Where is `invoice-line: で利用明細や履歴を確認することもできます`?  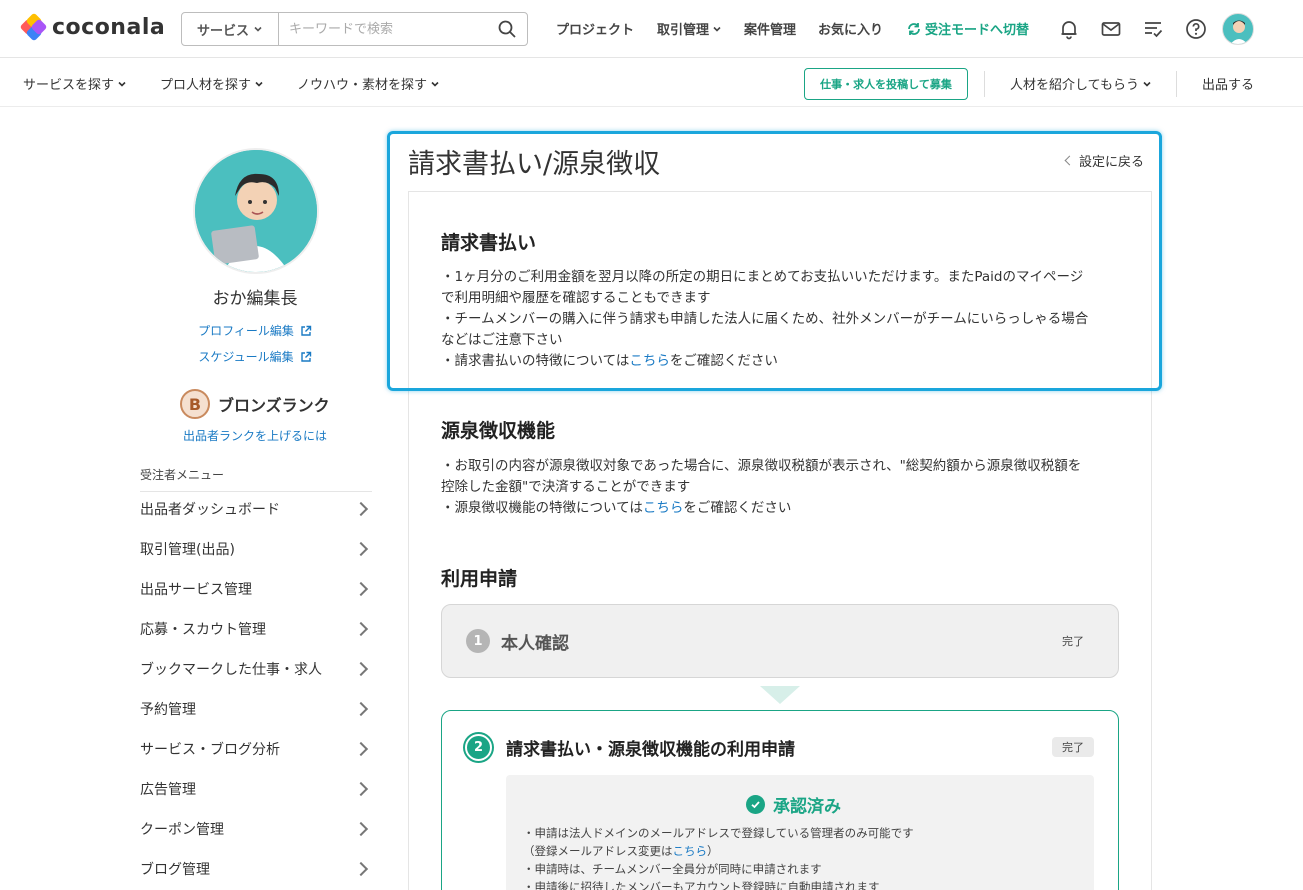 invoice-line: で利用明細や履歴を確認することもできます is located at coordinates (576, 298).